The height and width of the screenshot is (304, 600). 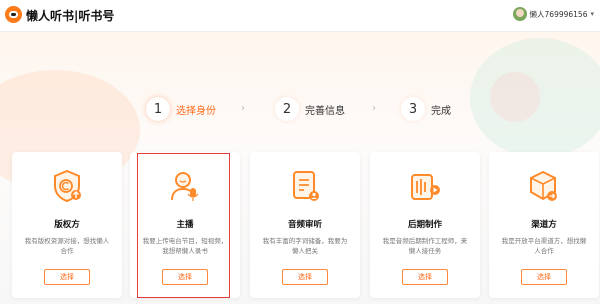 What do you see at coordinates (543, 185) in the screenshot?
I see `channel-cube-icon` at bounding box center [543, 185].